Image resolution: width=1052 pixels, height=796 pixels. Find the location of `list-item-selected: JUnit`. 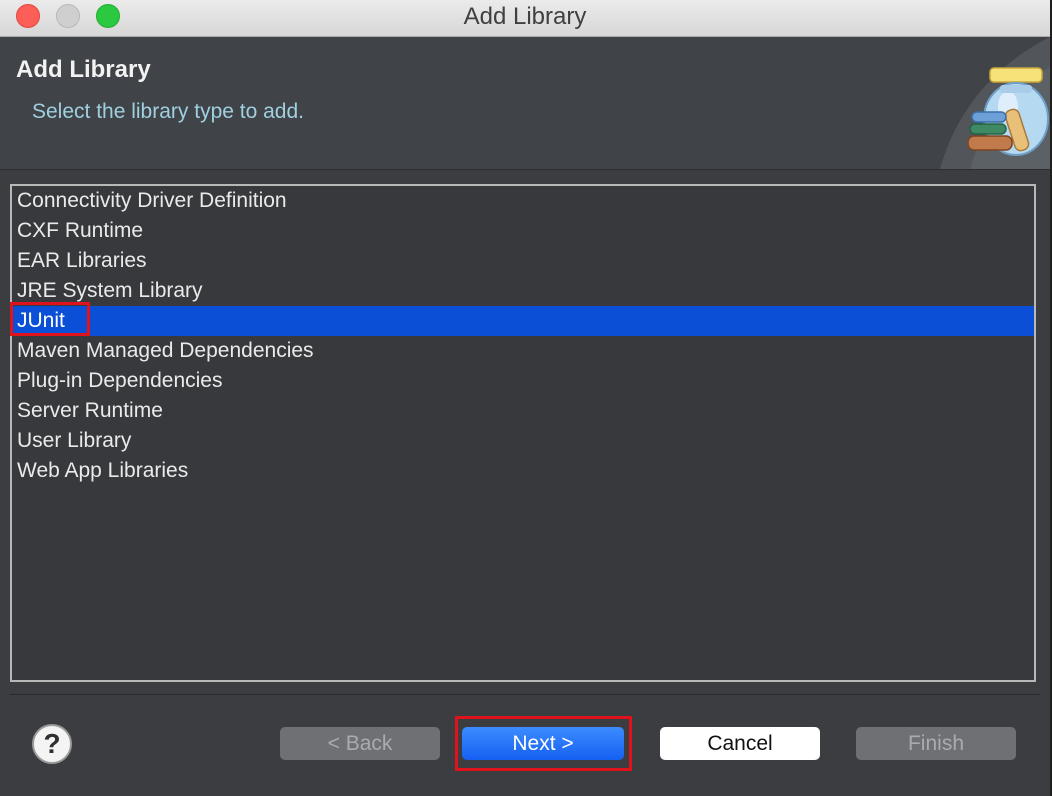

list-item-selected: JUnit is located at coordinates (523, 321).